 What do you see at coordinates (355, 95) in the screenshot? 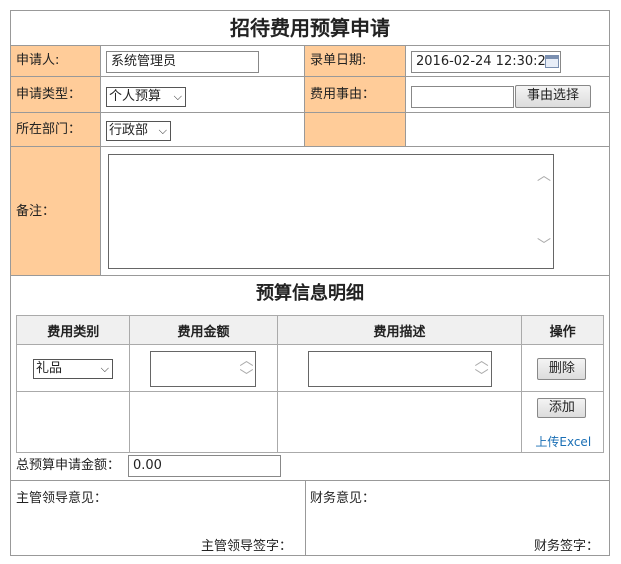
I see `expense-reason-label: 费用事由：` at bounding box center [355, 95].